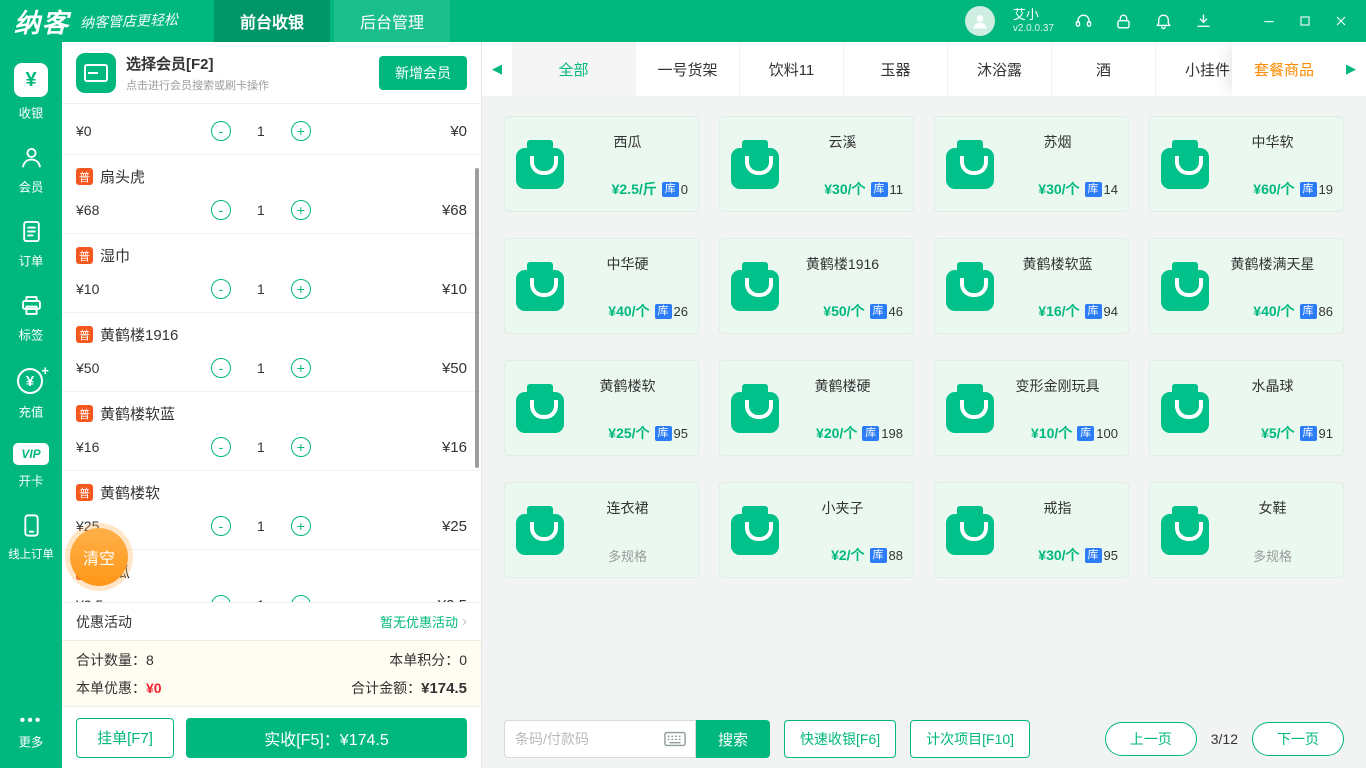 This screenshot has width=1366, height=768. I want to click on product-card: 变形金刚玩具 ¥10/个 库 100, so click(1031, 408).